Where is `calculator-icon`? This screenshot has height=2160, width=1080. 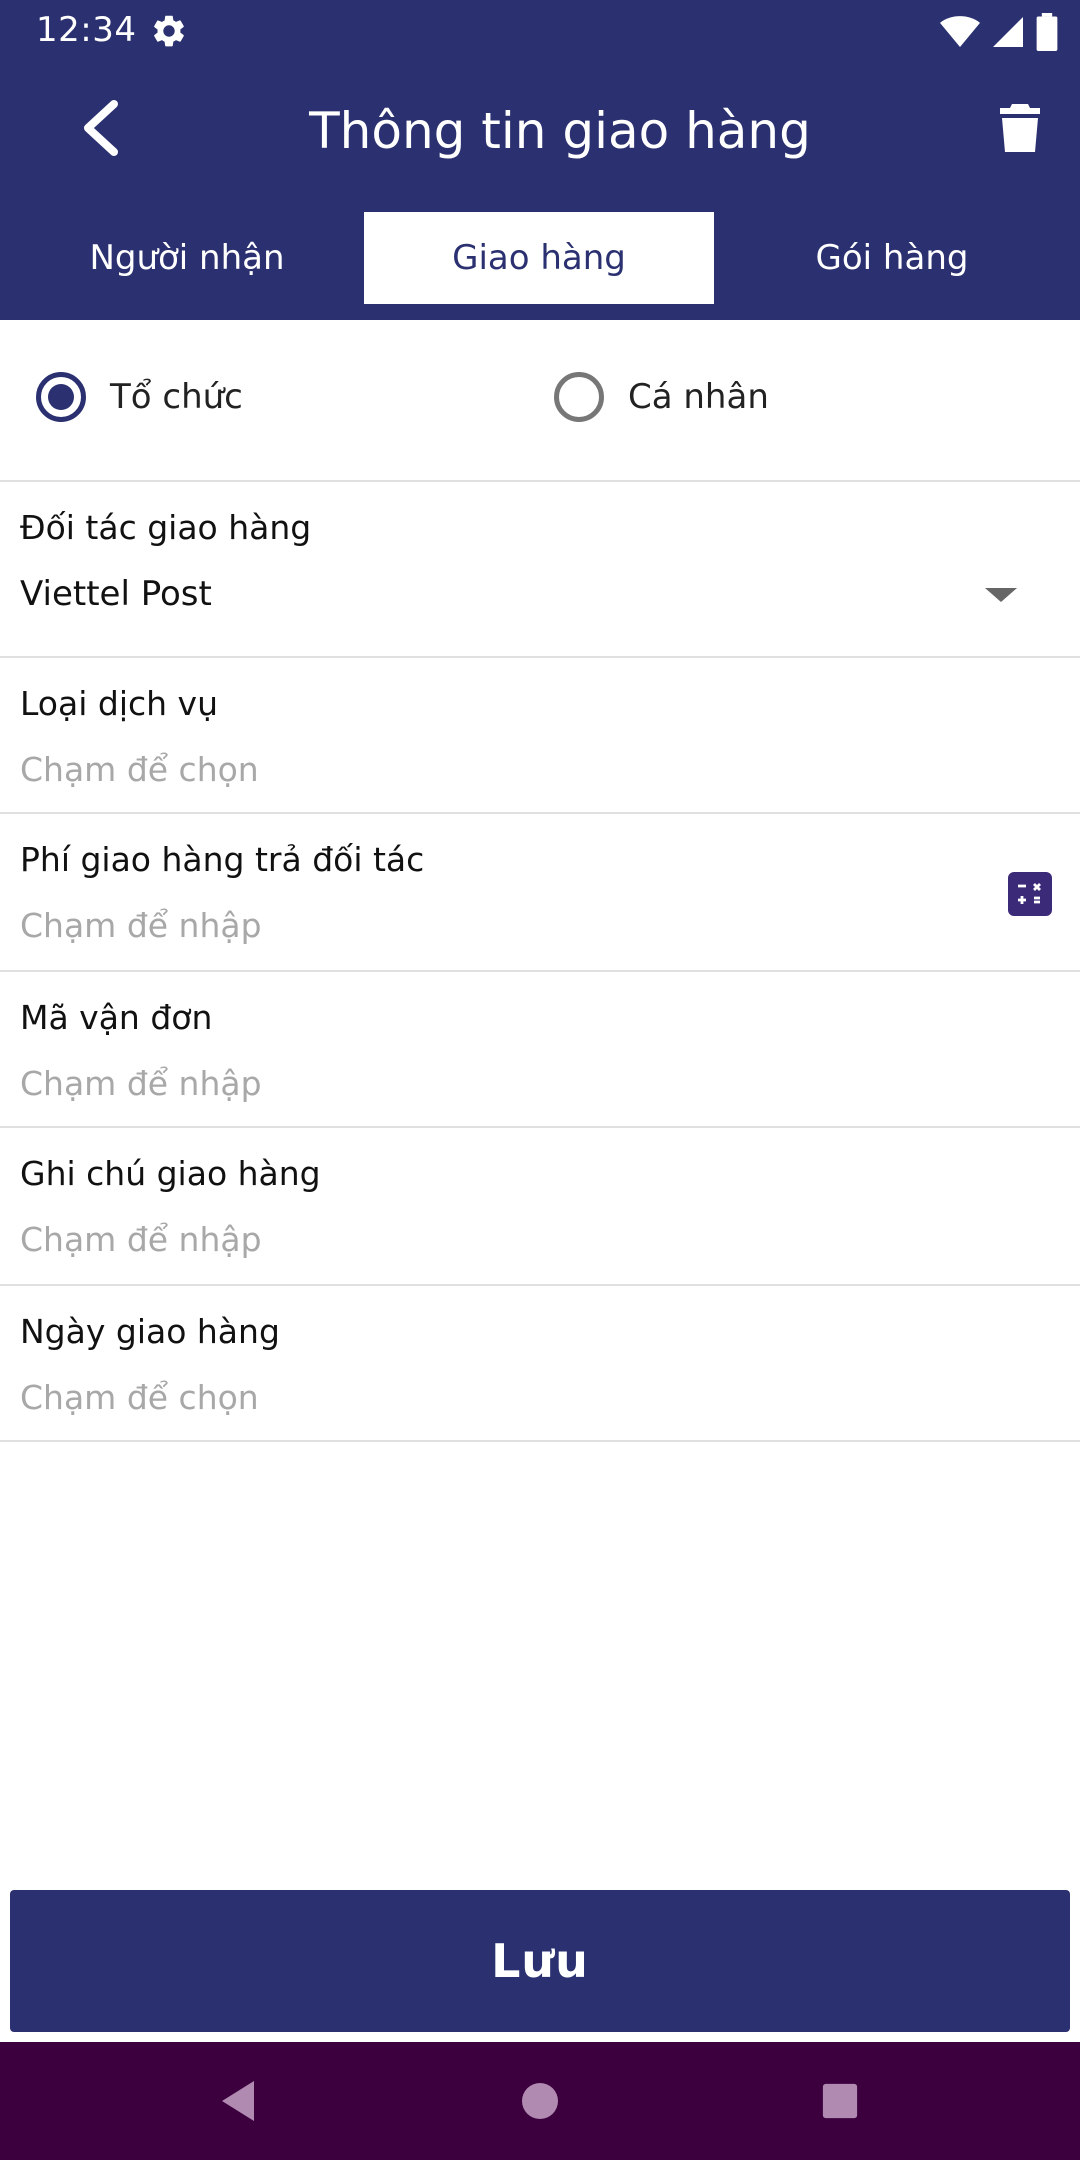
calculator-icon is located at coordinates (1030, 894).